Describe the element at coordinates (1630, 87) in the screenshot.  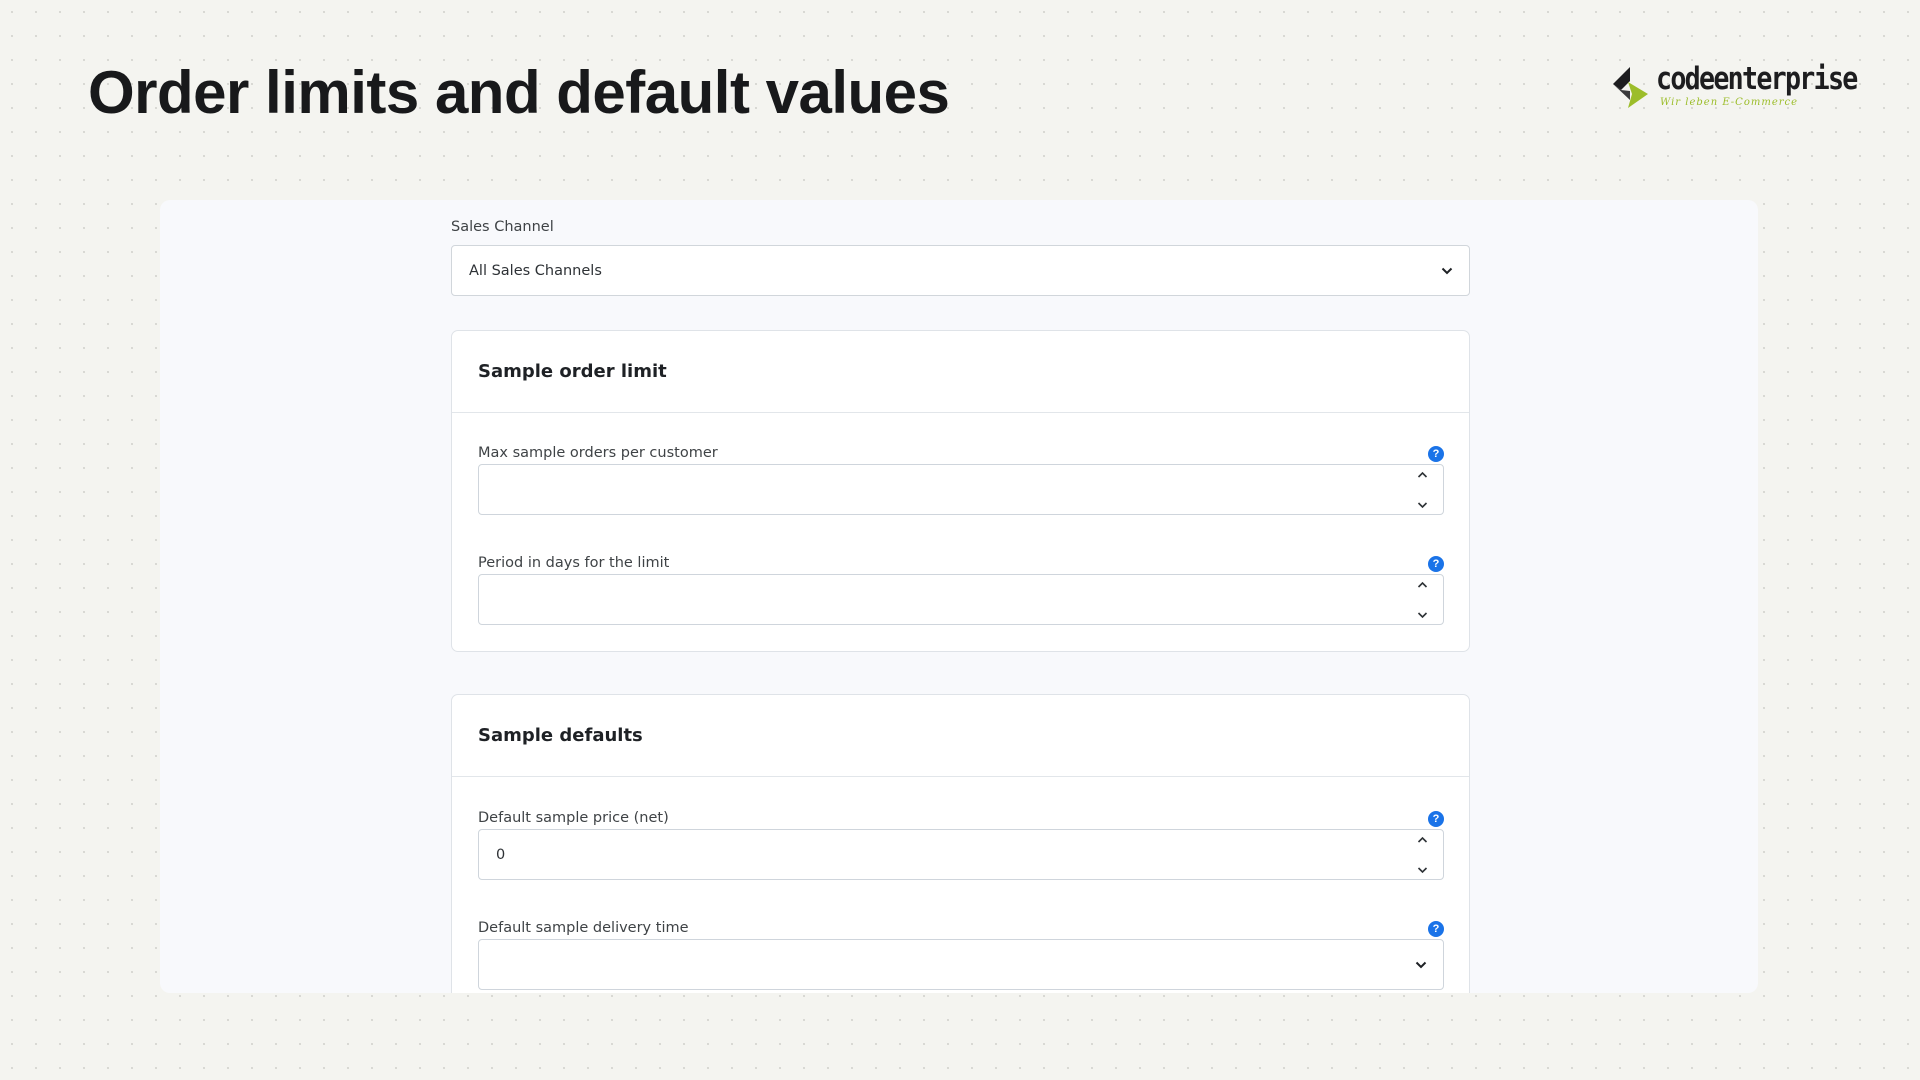
I see `logo-mark-icon` at that location.